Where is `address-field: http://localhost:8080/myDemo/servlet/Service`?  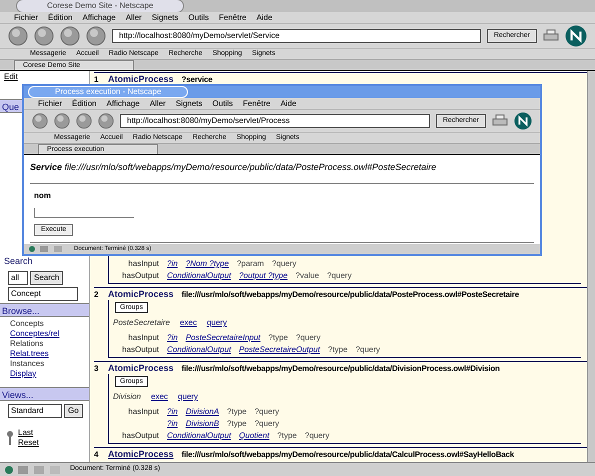 address-field: http://localhost:8080/myDemo/servlet/Service is located at coordinates (296, 36).